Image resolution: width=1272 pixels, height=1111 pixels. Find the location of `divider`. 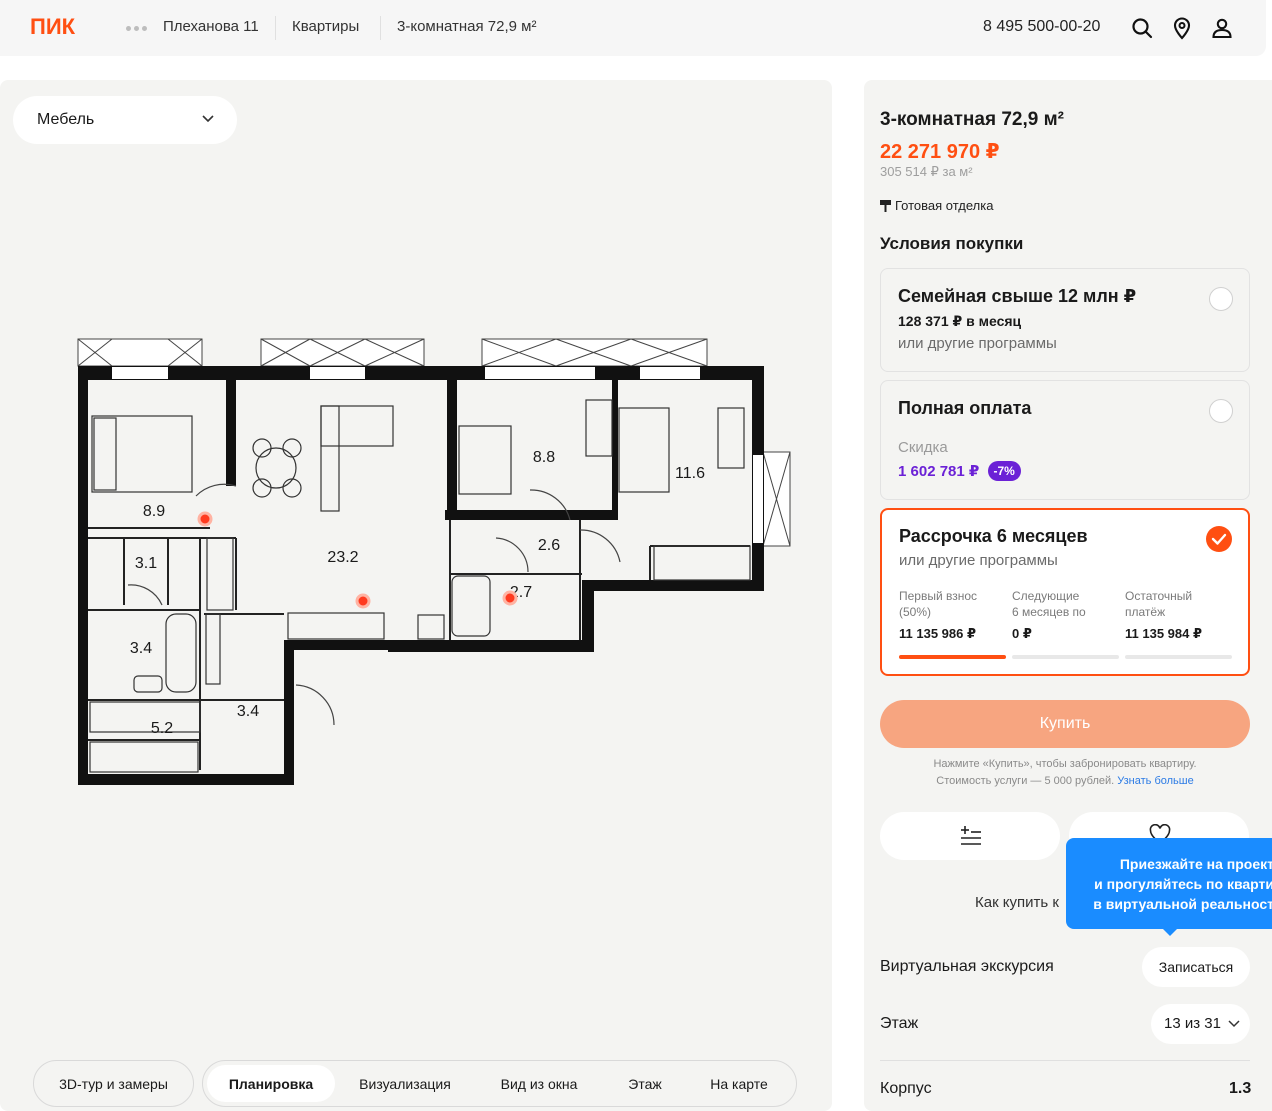

divider is located at coordinates (1065, 1060).